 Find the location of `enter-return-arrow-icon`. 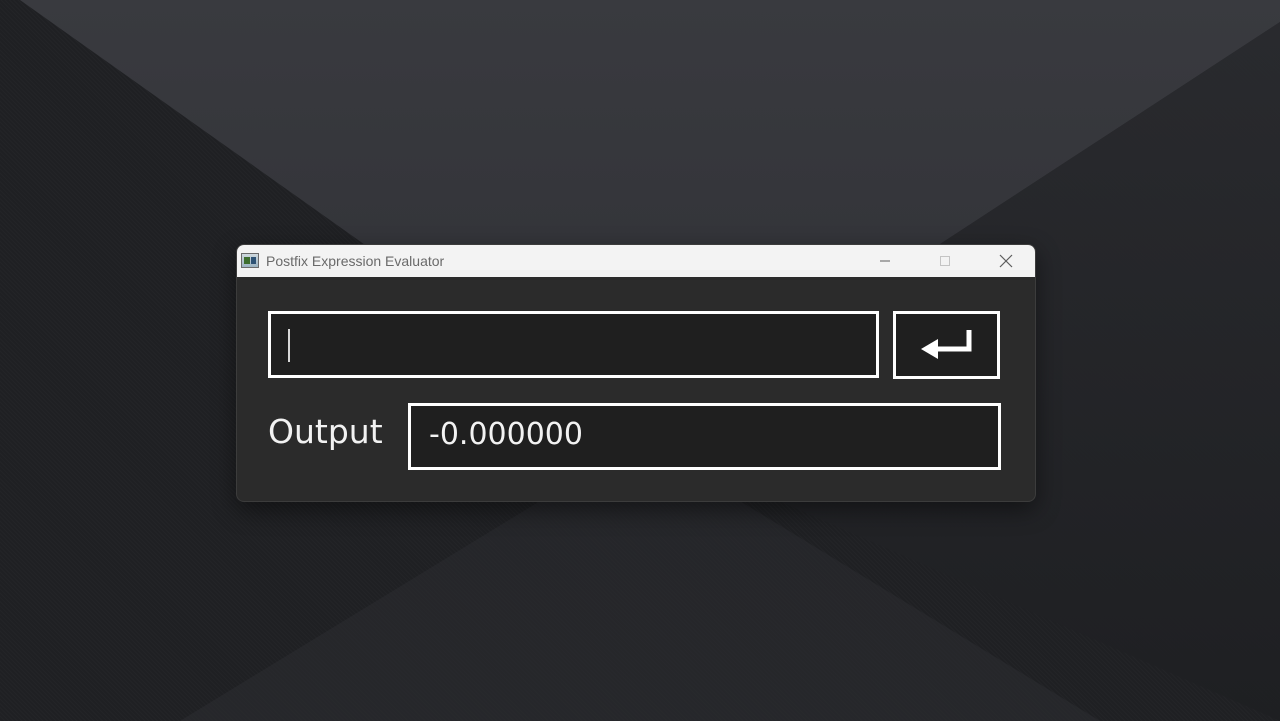

enter-return-arrow-icon is located at coordinates (945, 344).